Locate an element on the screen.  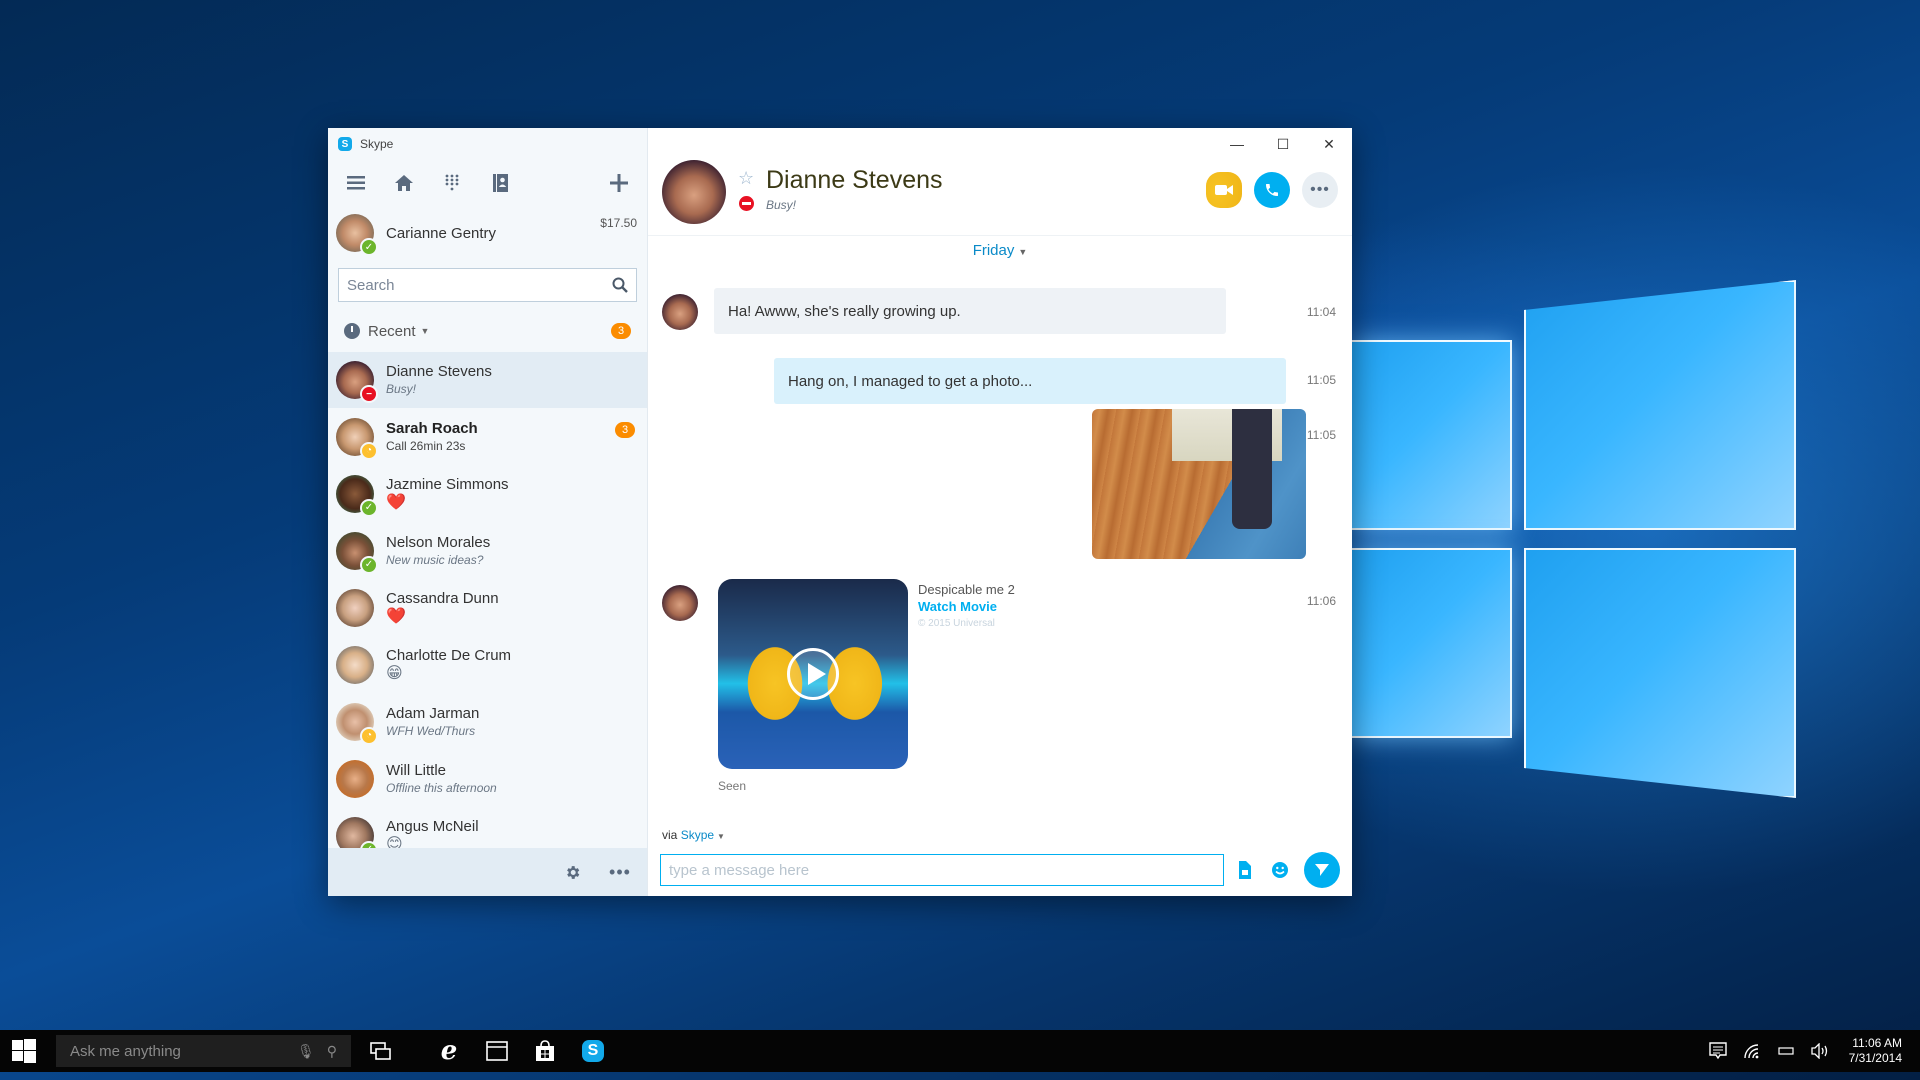
send-via-selector: via Skype ▼ is located at coordinates (693, 835).